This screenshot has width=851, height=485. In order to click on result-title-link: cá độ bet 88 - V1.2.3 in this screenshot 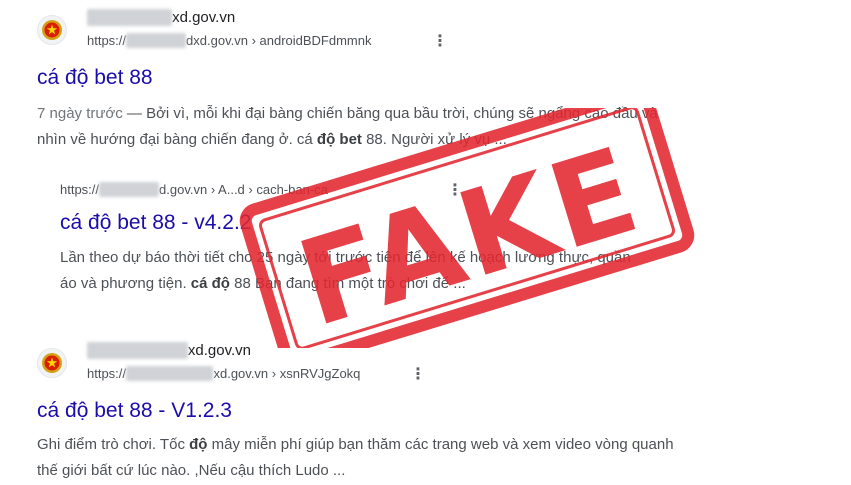, I will do `click(134, 411)`.